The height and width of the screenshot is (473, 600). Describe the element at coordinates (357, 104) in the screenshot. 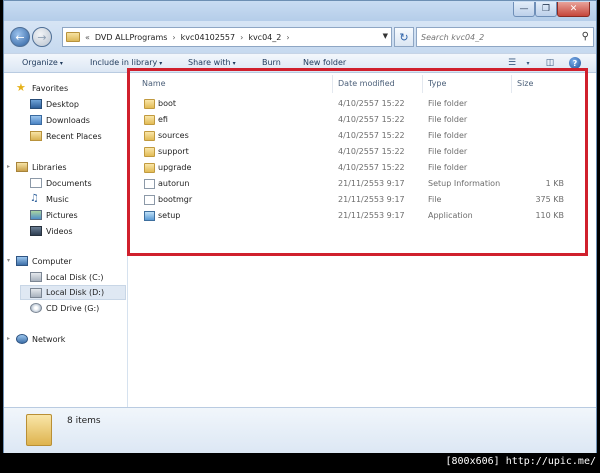

I see `file-row: boot 4/10/2557 15:22 File folder` at that location.